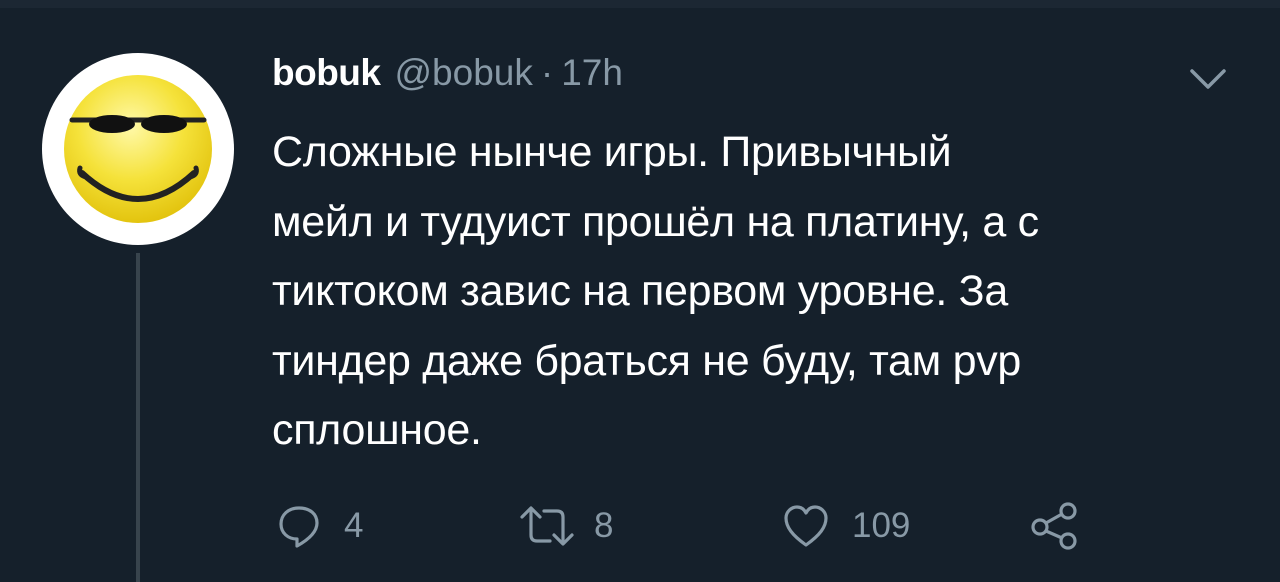 The image size is (1280, 582). What do you see at coordinates (806, 526) in the screenshot?
I see `heart-icon` at bounding box center [806, 526].